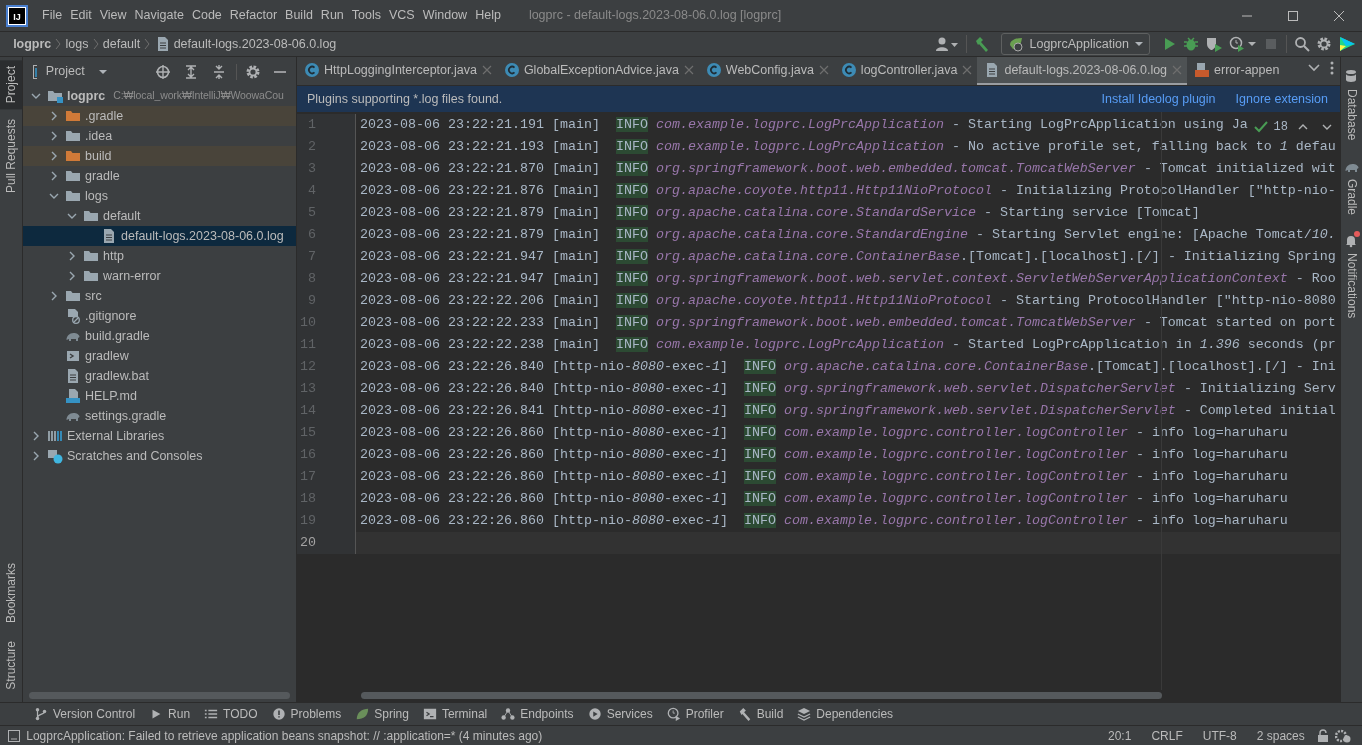 Image resolution: width=1362 pixels, height=745 pixels. Describe the element at coordinates (760, 714) in the screenshot. I see `tool-window-button: Build` at that location.